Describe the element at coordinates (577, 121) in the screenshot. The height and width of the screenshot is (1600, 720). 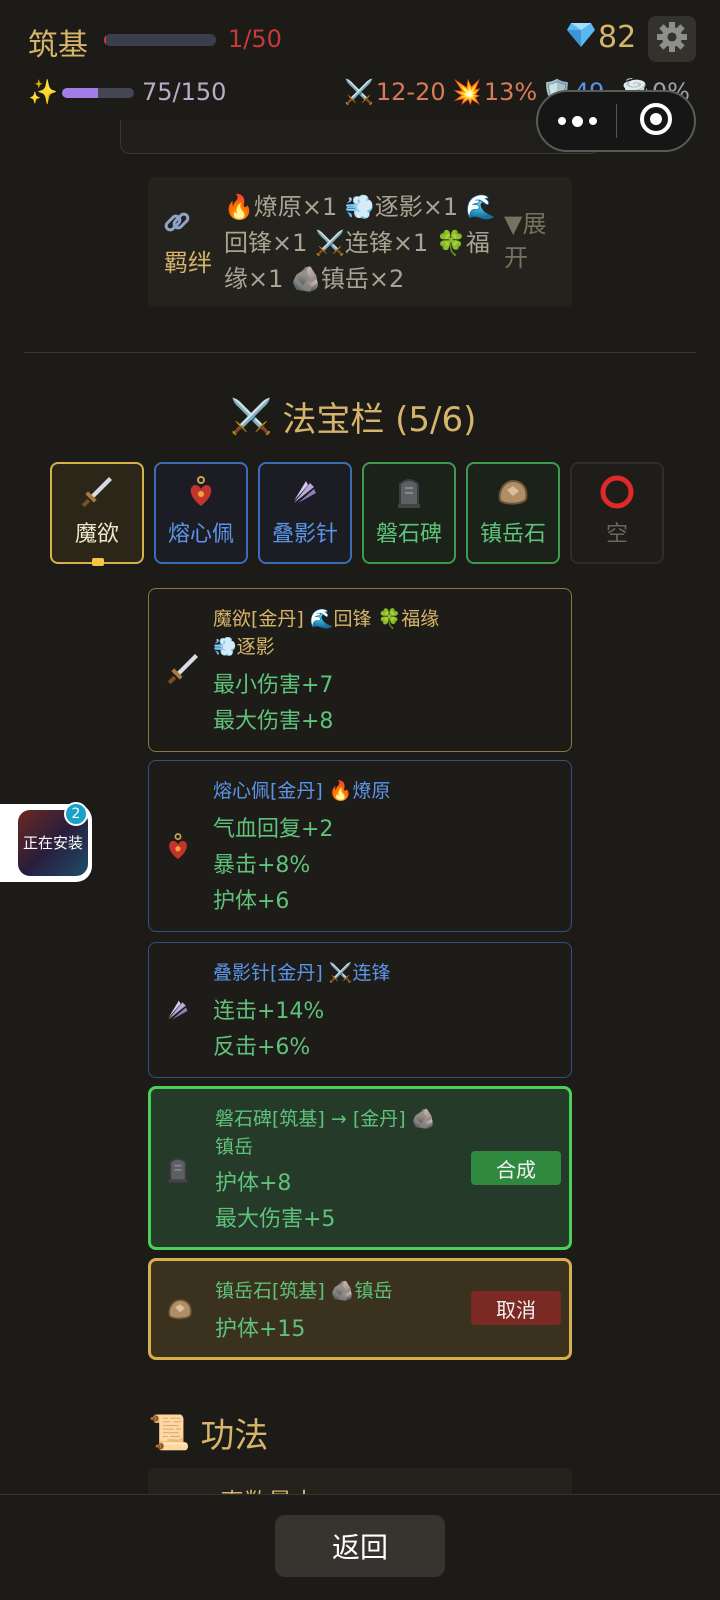
I see `more-menu-button` at that location.